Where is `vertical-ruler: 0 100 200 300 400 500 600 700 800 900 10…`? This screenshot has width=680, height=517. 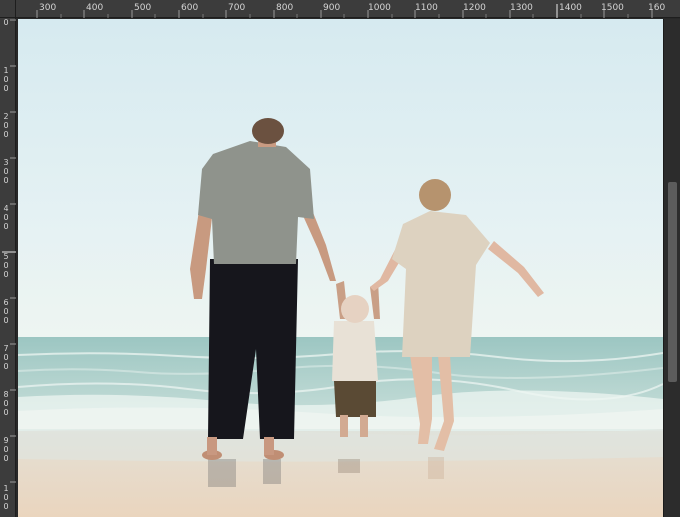
vertical-ruler: 0 100 200 300 400 500 600 700 800 900 10… is located at coordinates (8, 267).